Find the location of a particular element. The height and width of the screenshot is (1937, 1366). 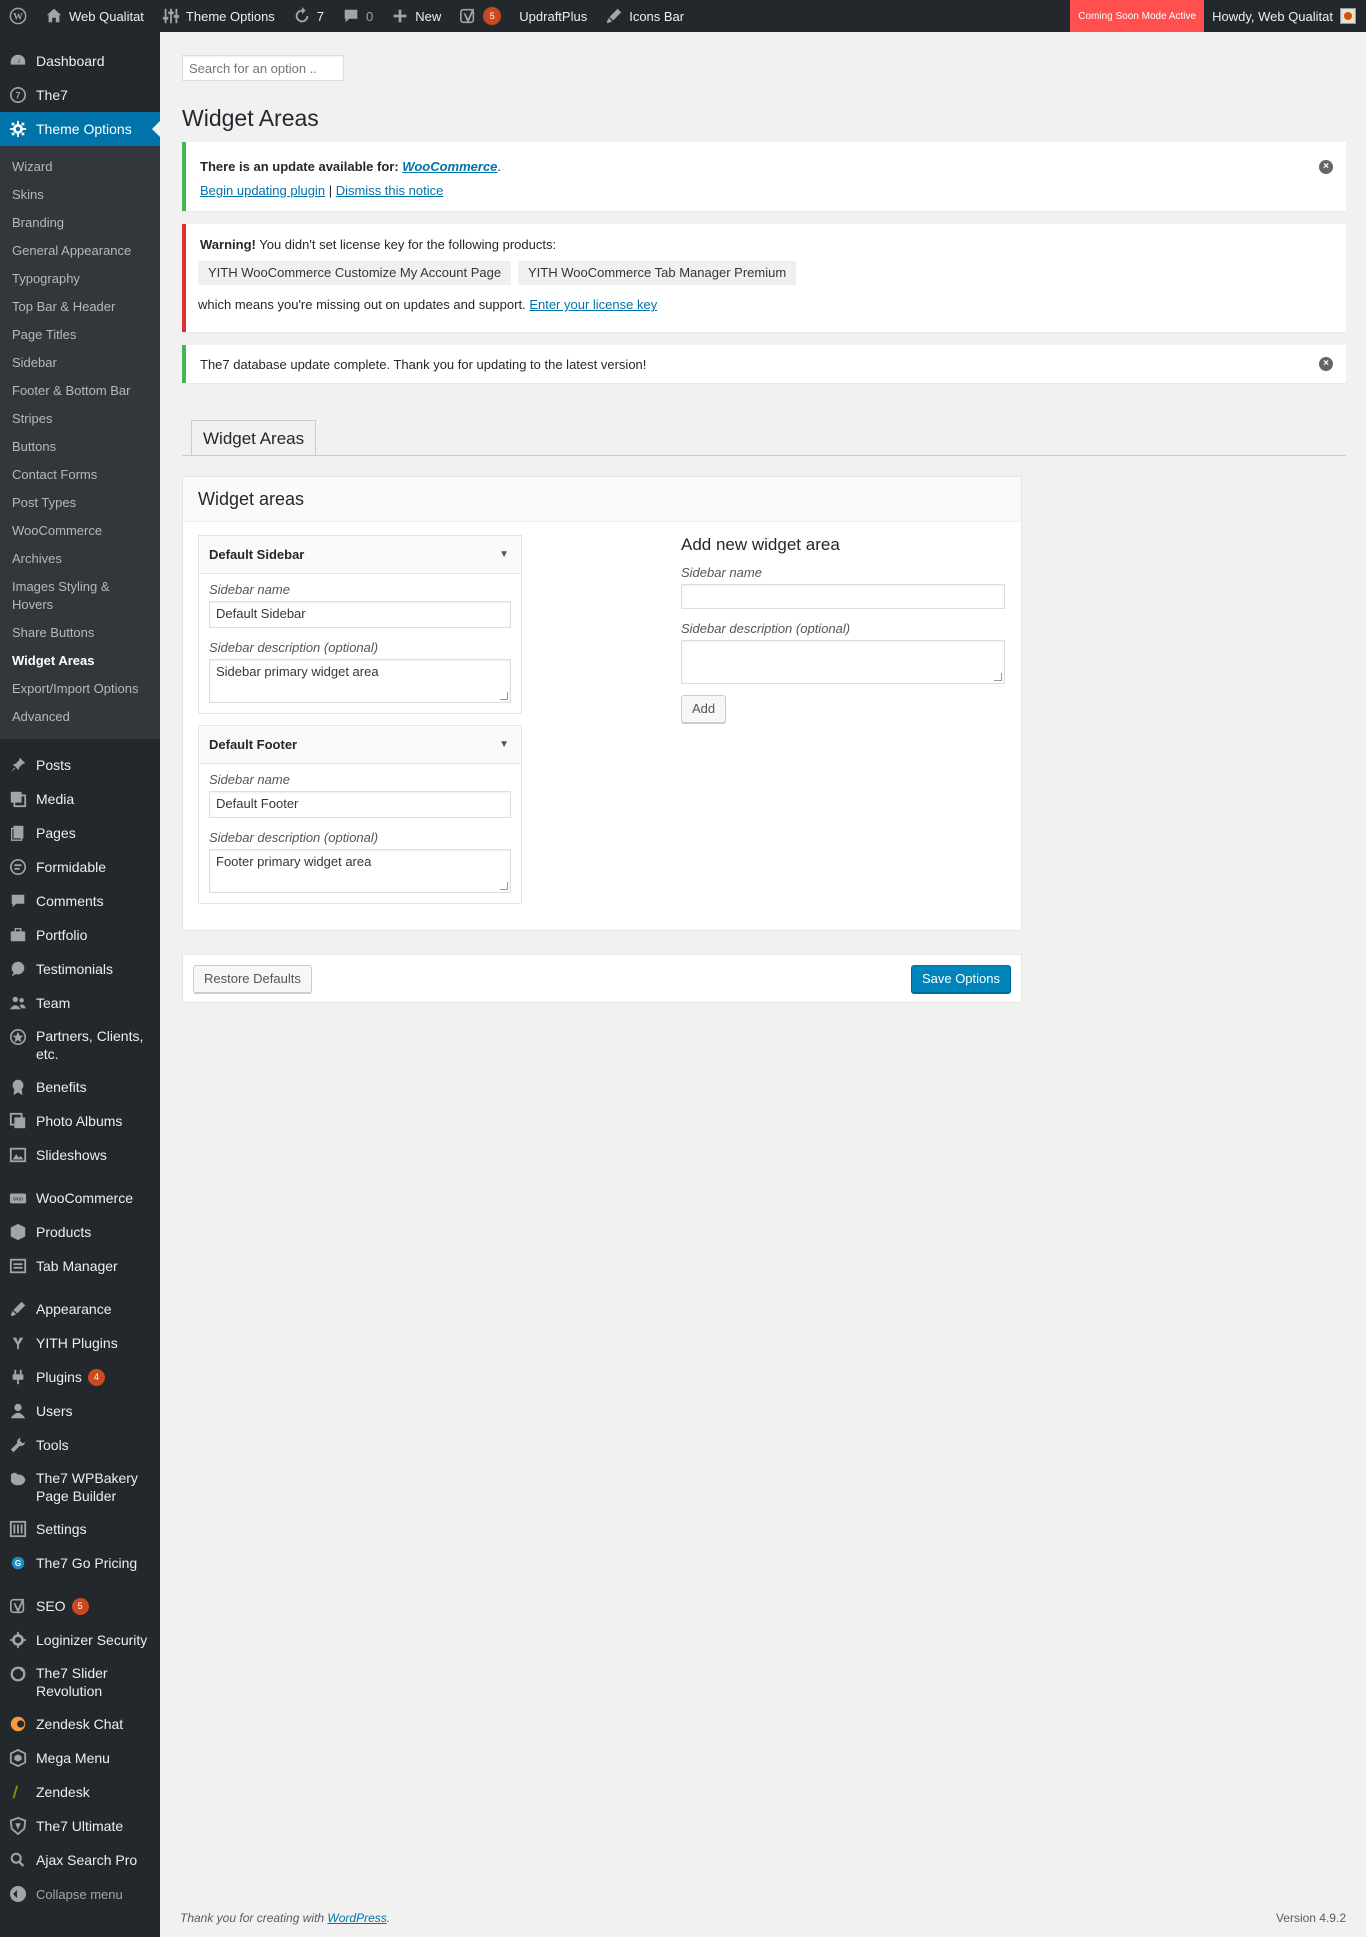

sidebar-item-pages: Pages is located at coordinates (80, 833).